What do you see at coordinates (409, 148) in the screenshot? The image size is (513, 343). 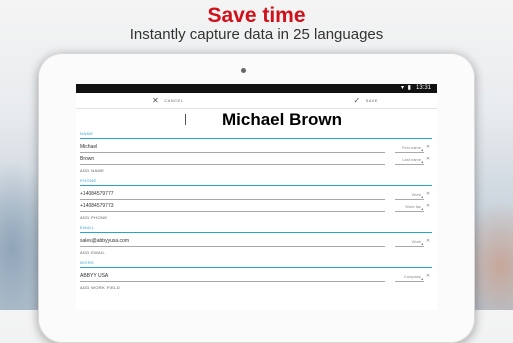 I see `first-name-type: First name` at bounding box center [409, 148].